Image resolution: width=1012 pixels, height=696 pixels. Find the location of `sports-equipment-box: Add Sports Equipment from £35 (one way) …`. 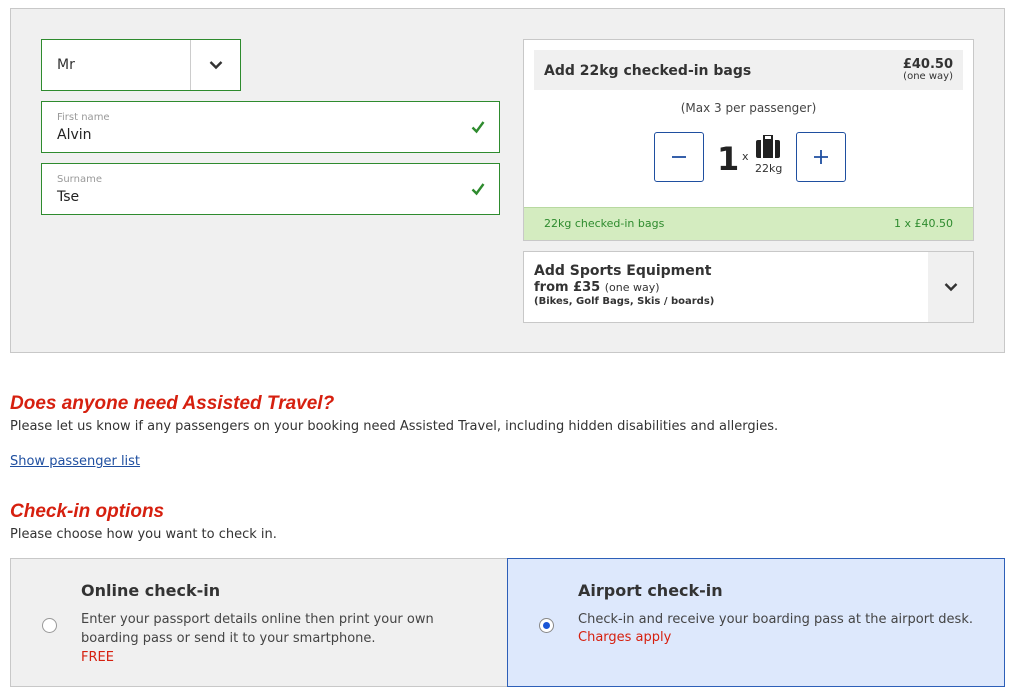

sports-equipment-box: Add Sports Equipment from £35 (one way) … is located at coordinates (748, 287).